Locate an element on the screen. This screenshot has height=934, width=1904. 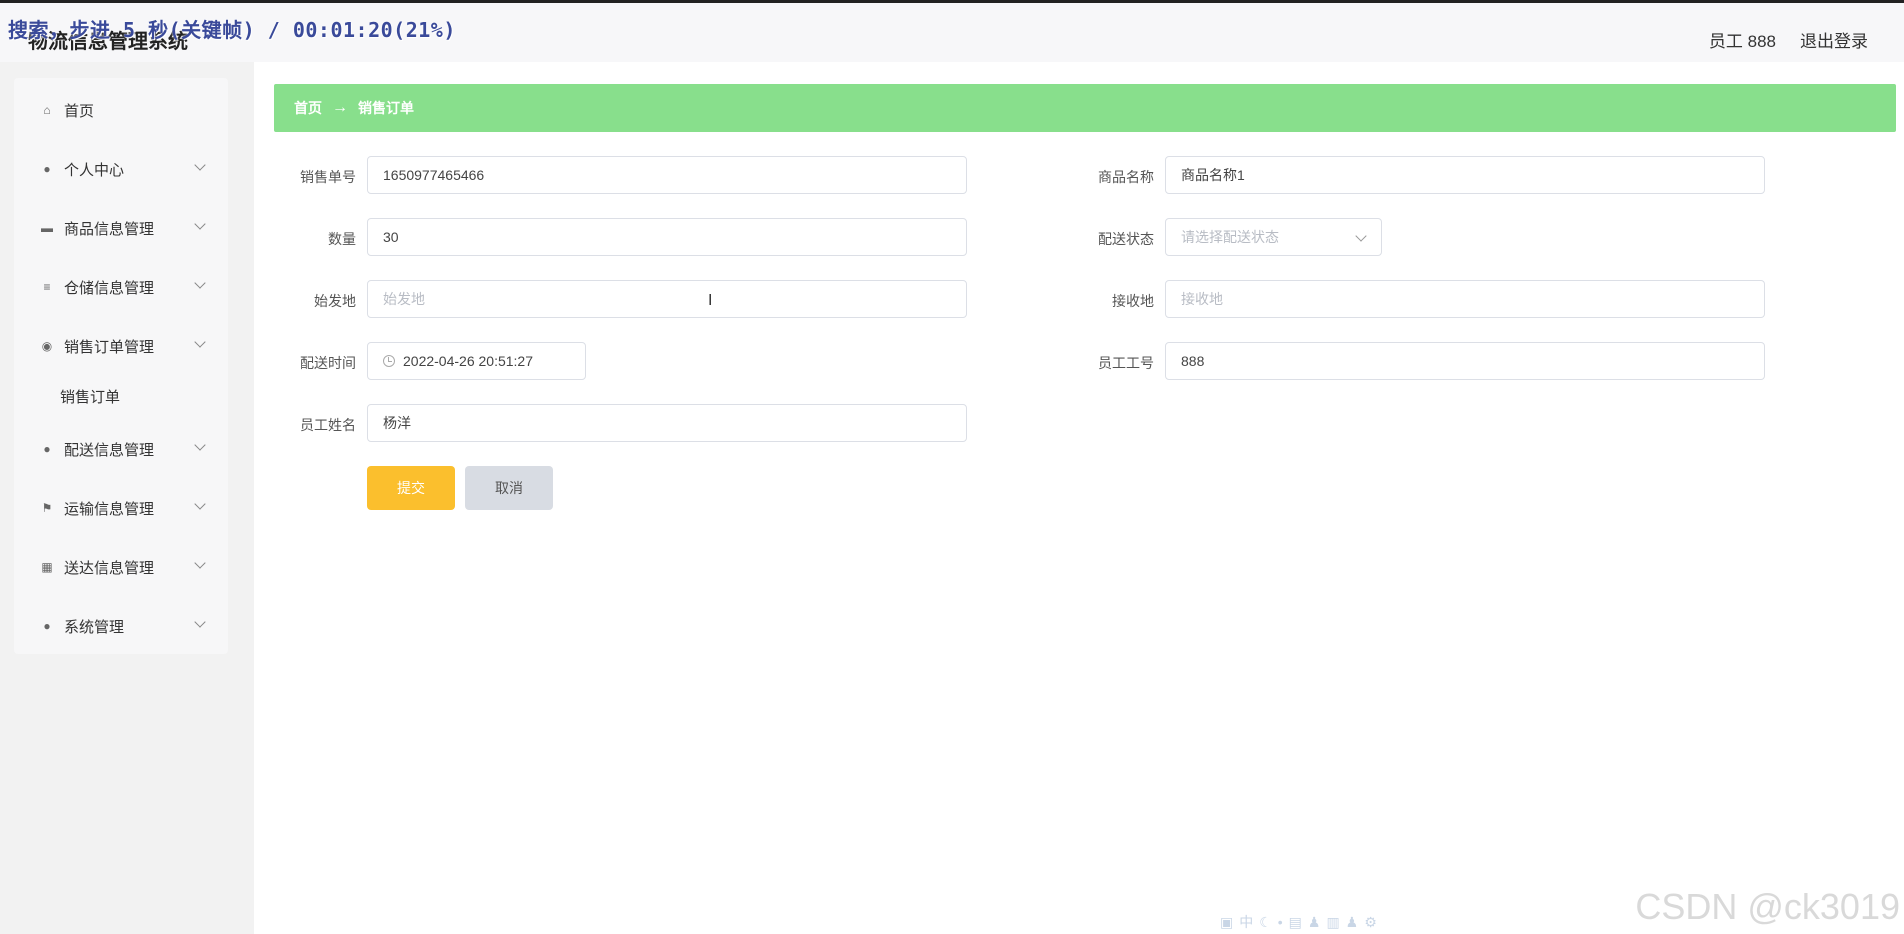
sidebar-item-arrival: ▦ 送达信息管理 is located at coordinates (121, 567).